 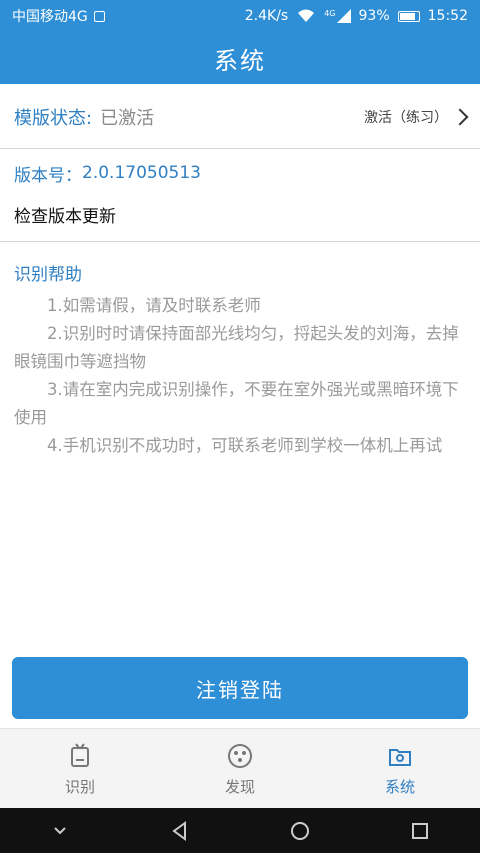 What do you see at coordinates (79, 786) in the screenshot?
I see `tab-label: 识别` at bounding box center [79, 786].